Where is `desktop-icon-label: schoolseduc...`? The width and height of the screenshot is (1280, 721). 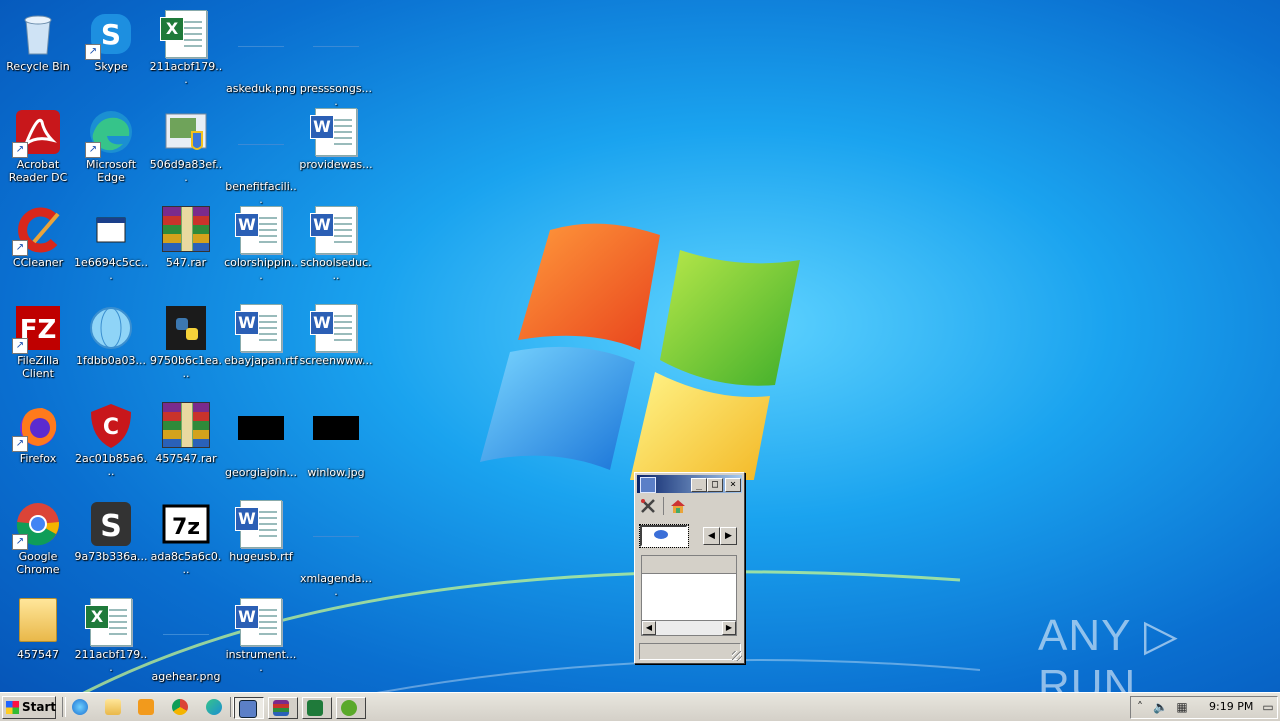 desktop-icon-label: schoolseduc... is located at coordinates (336, 269).